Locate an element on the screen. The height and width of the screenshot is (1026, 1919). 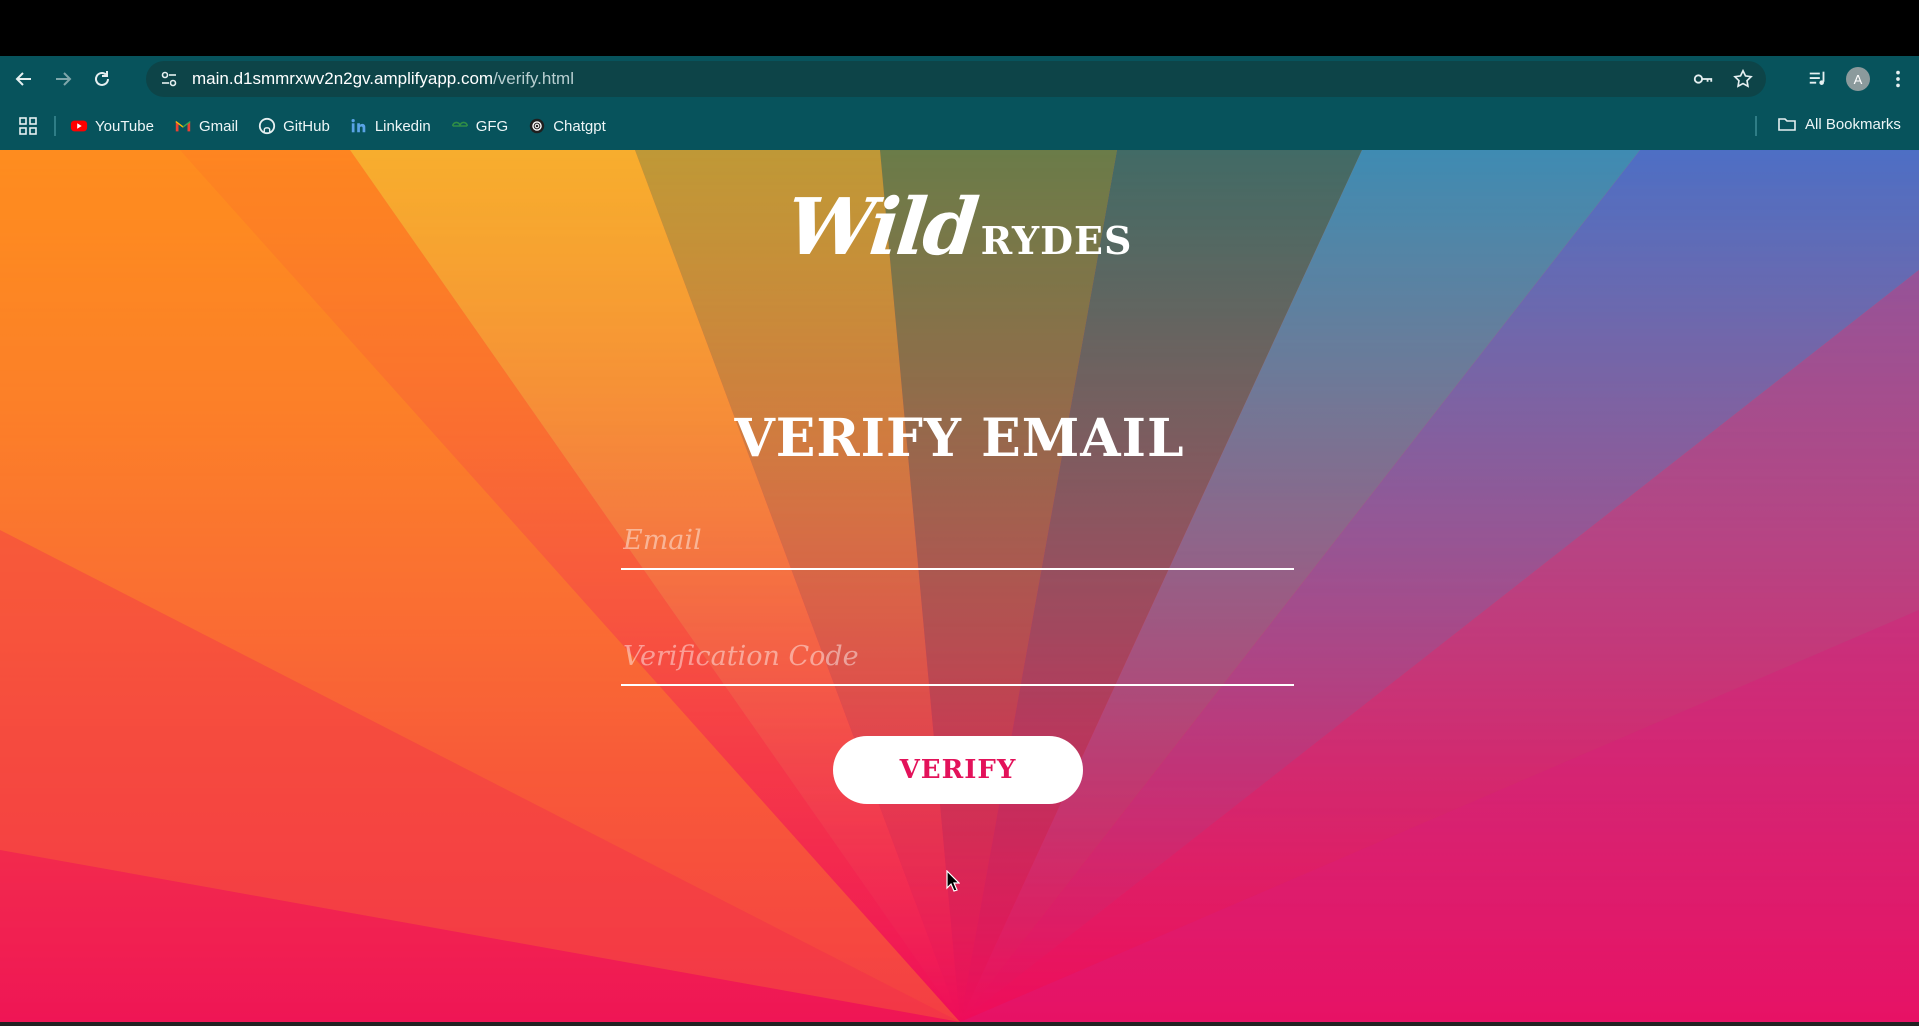
kebab-menu-icon is located at coordinates (1898, 79).